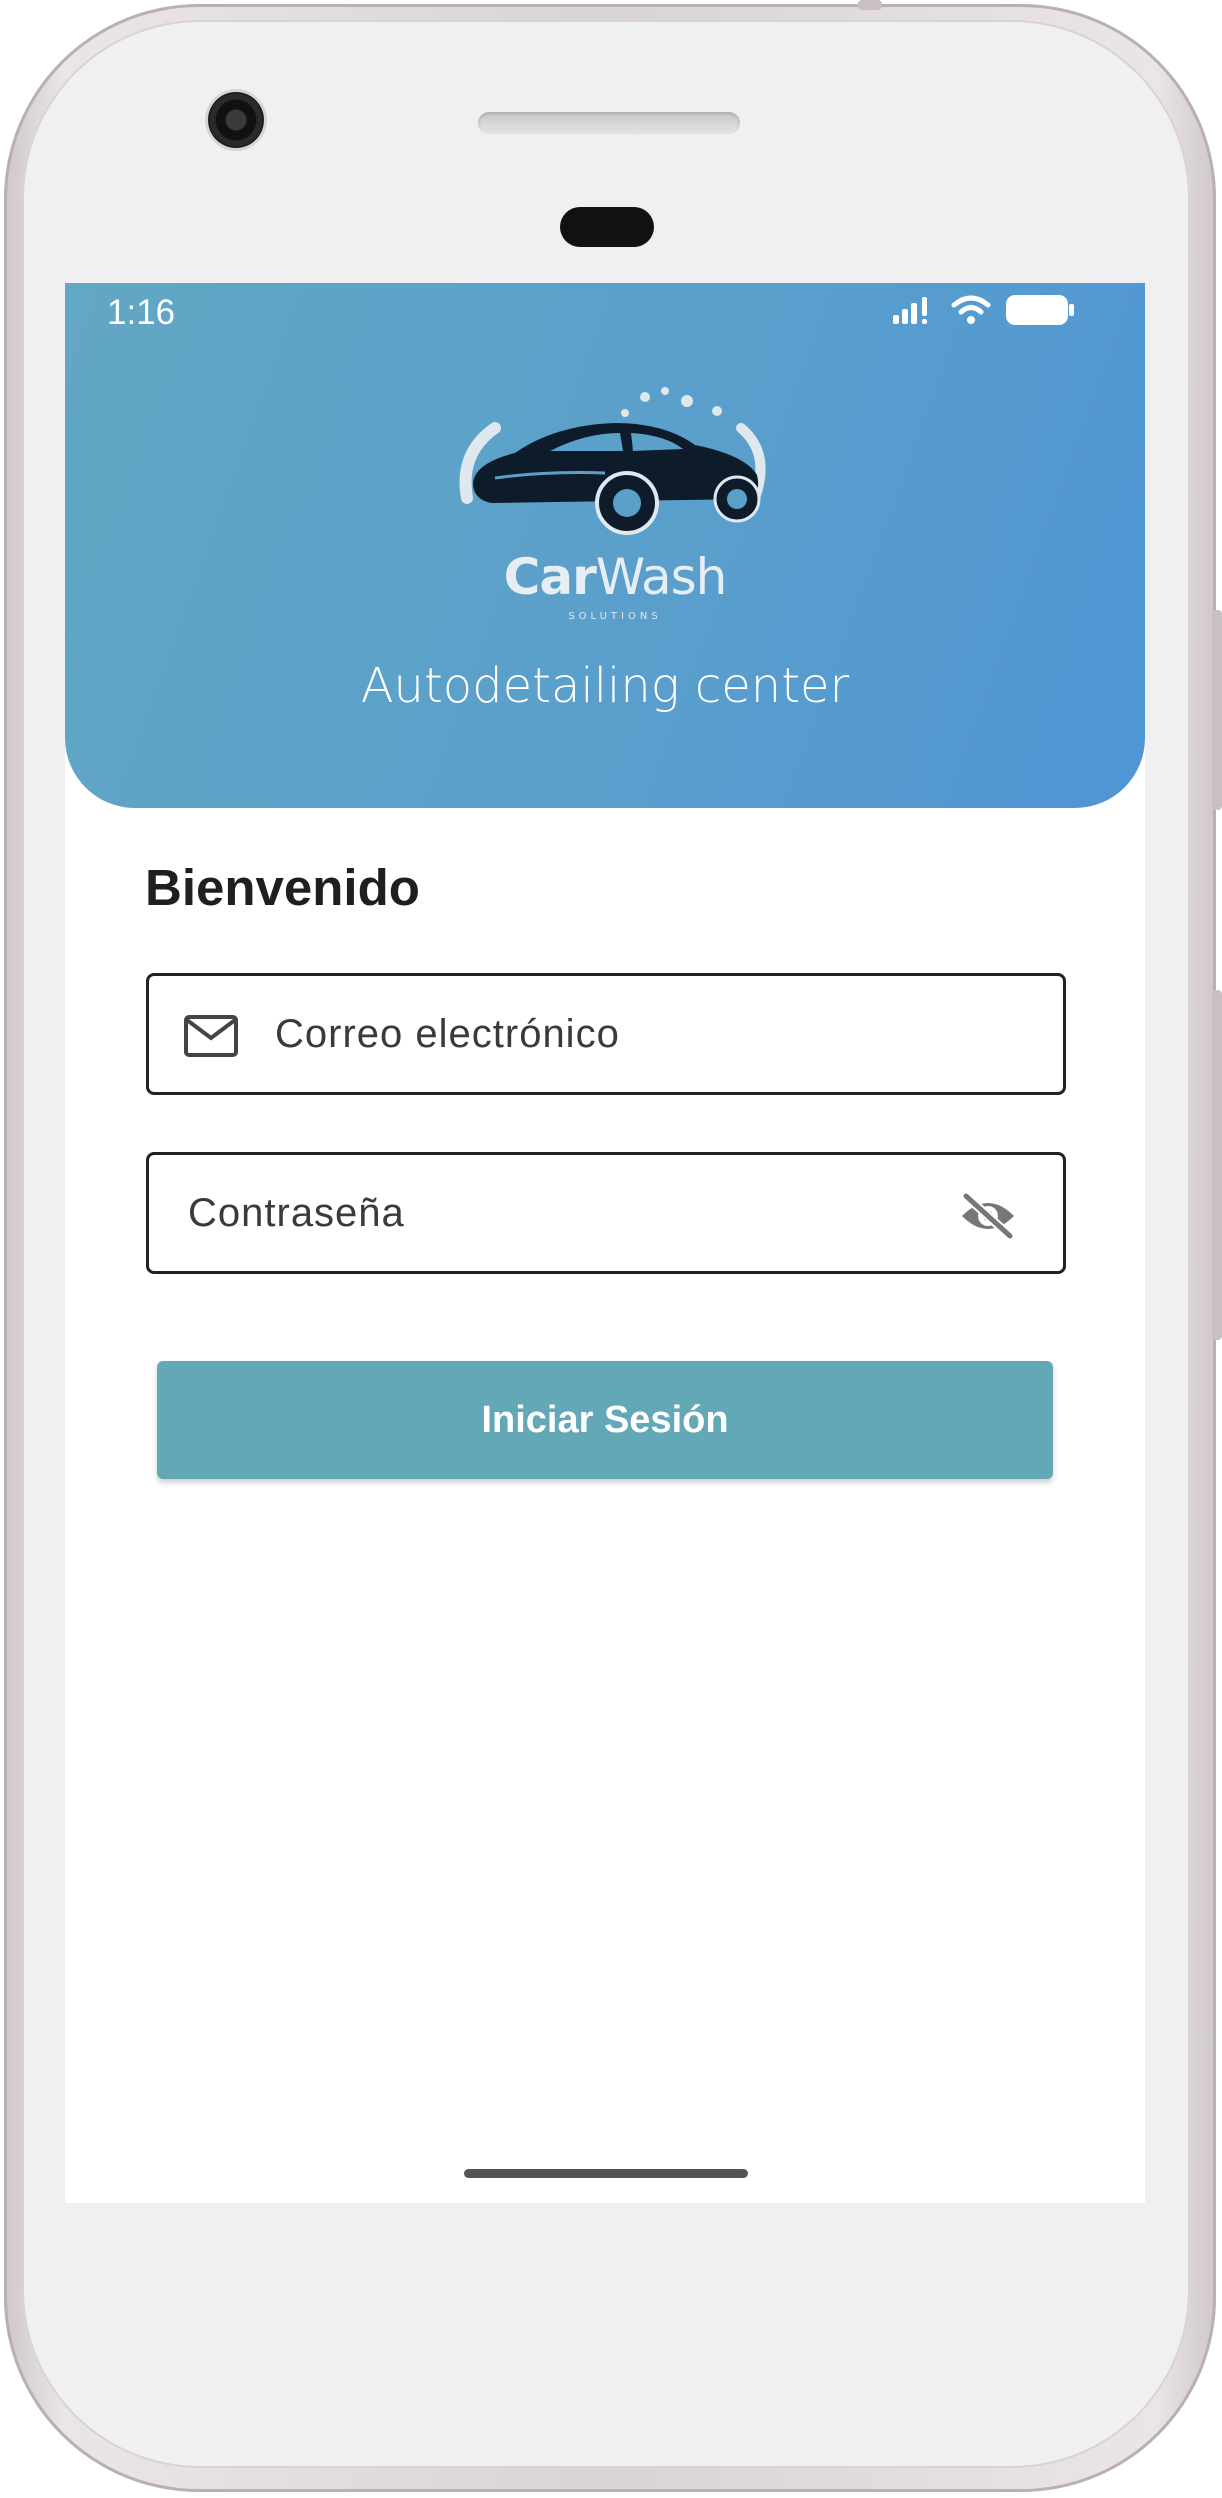 This screenshot has height=2498, width=1222. I want to click on proximity-sensor, so click(607, 227).